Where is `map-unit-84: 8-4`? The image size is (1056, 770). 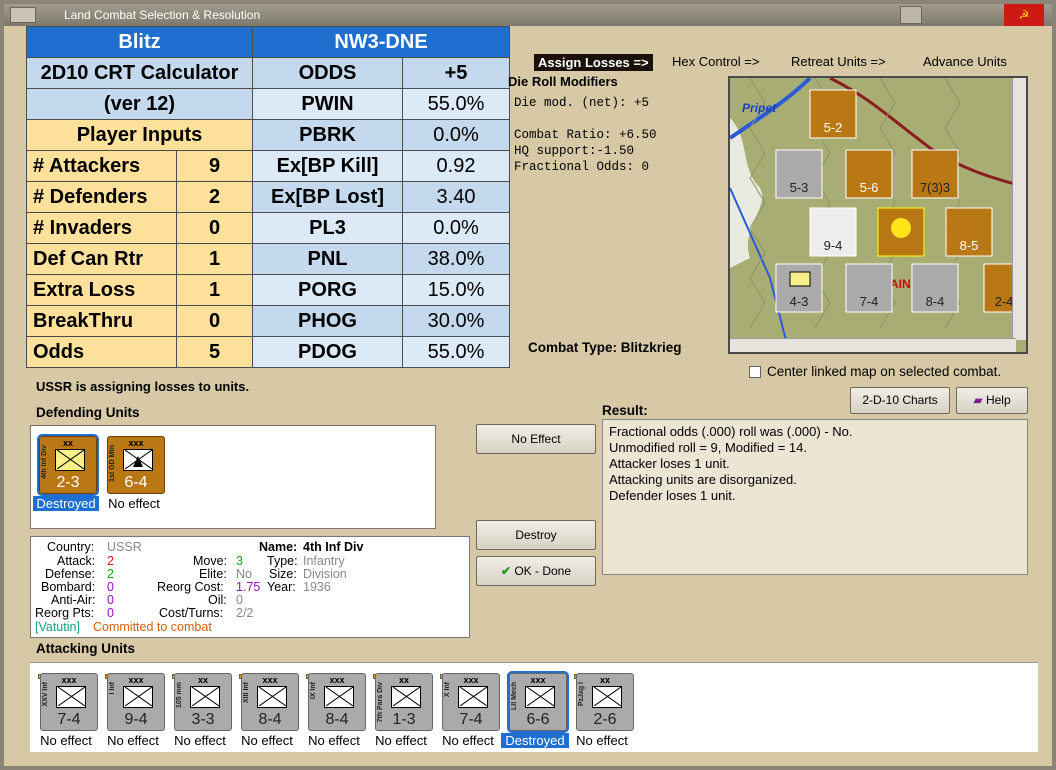
map-unit-84: 8-4 is located at coordinates (935, 288).